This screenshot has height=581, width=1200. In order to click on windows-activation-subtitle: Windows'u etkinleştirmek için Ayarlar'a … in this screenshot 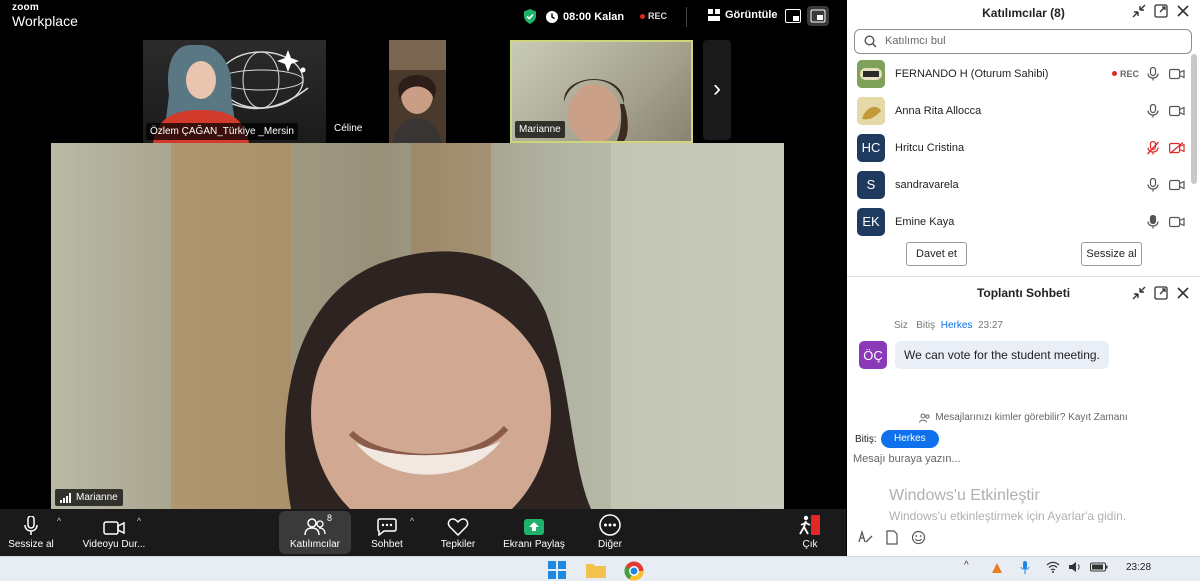, I will do `click(1008, 516)`.